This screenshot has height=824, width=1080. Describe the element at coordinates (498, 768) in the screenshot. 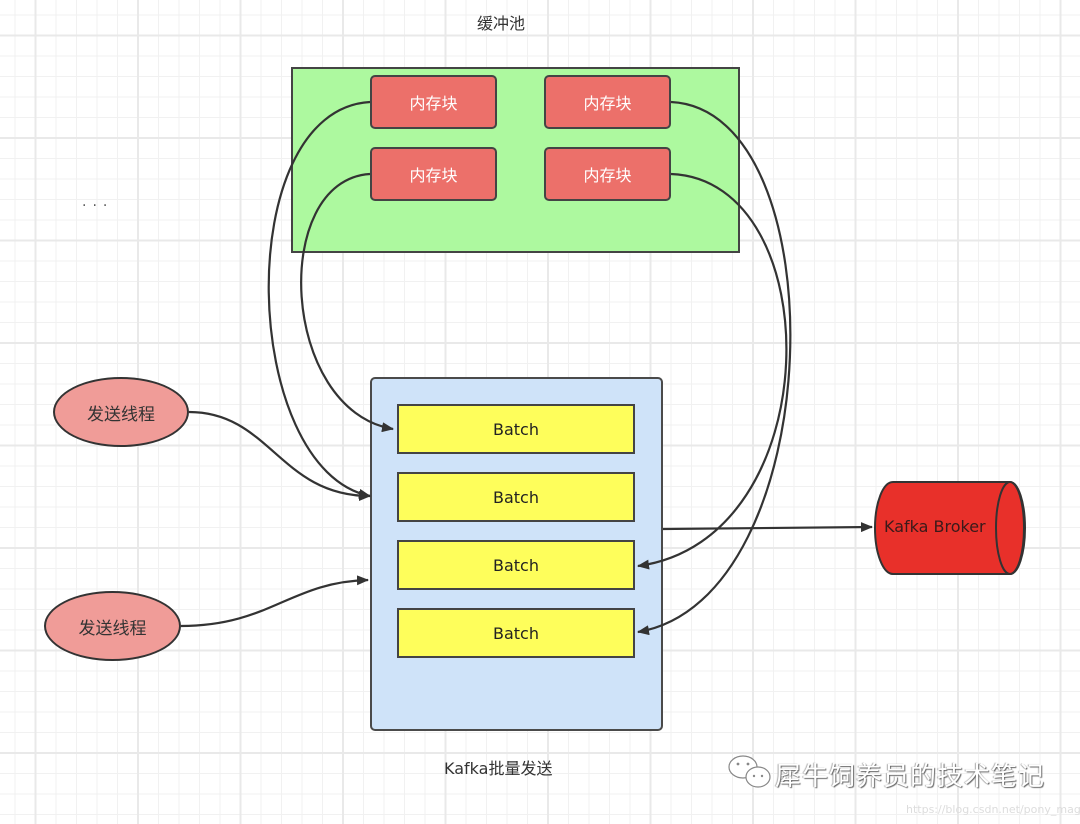

I see `batch-container-title: Kafka批量发送` at that location.